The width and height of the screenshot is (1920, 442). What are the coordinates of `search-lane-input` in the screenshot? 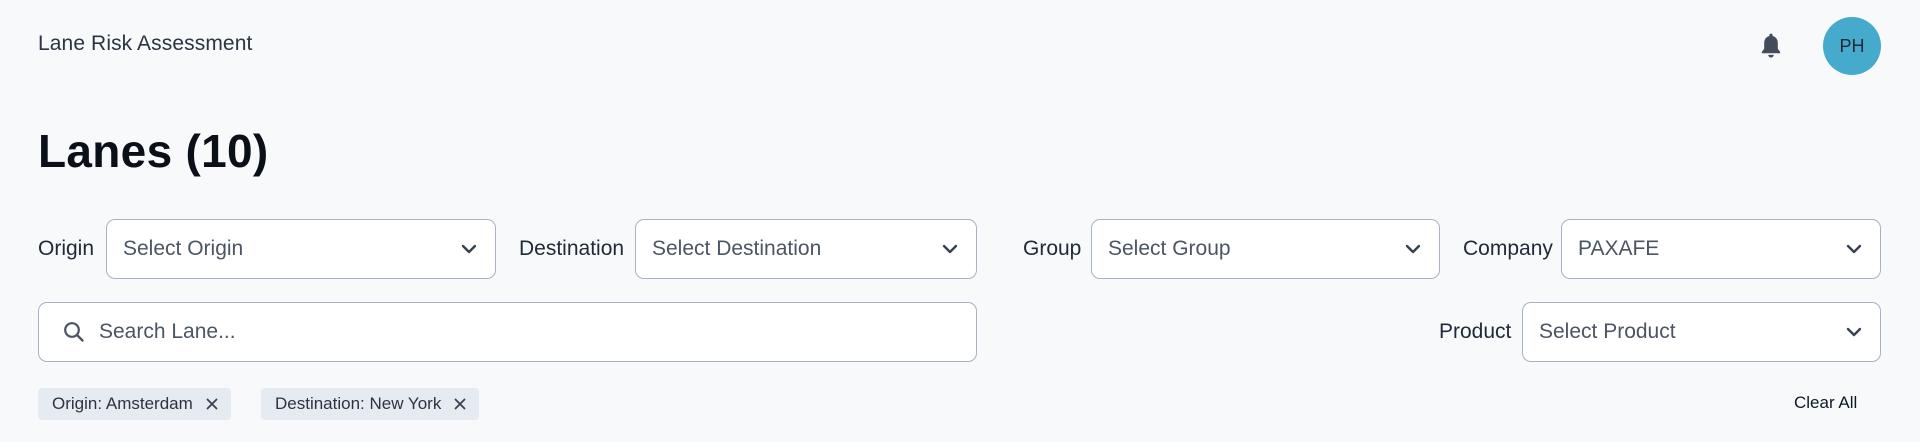 It's located at (537, 332).